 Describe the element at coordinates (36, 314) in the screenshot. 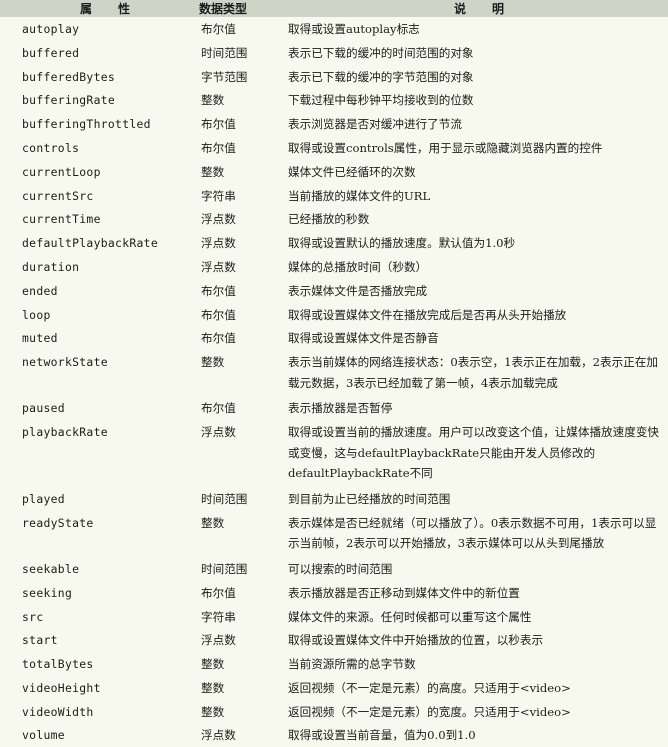

I see `property-name: loop` at that location.